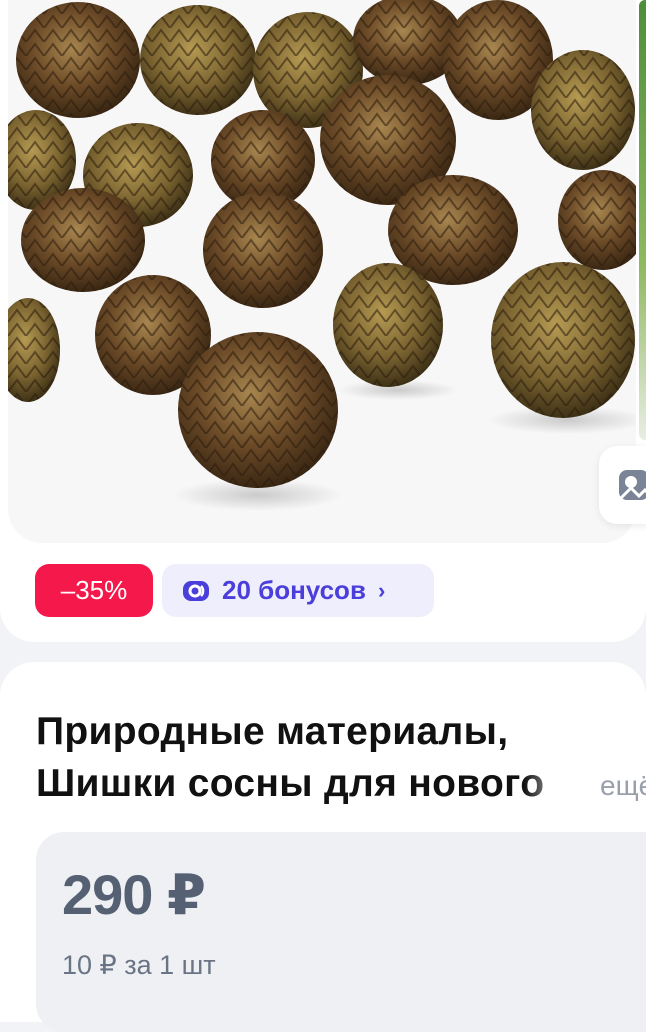 Image resolution: width=646 pixels, height=1032 pixels. What do you see at coordinates (632, 485) in the screenshot?
I see `similar-search-icon` at bounding box center [632, 485].